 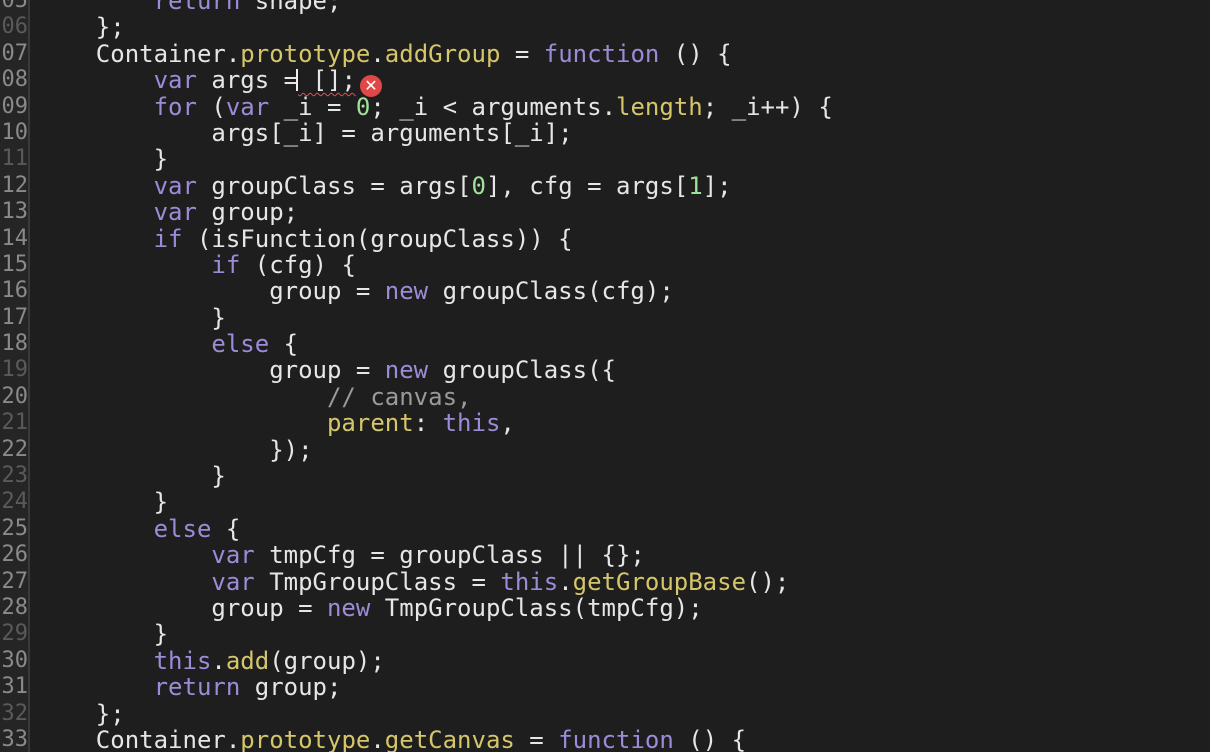 I want to click on code-token: getGroupBase, so click(x=659, y=581).